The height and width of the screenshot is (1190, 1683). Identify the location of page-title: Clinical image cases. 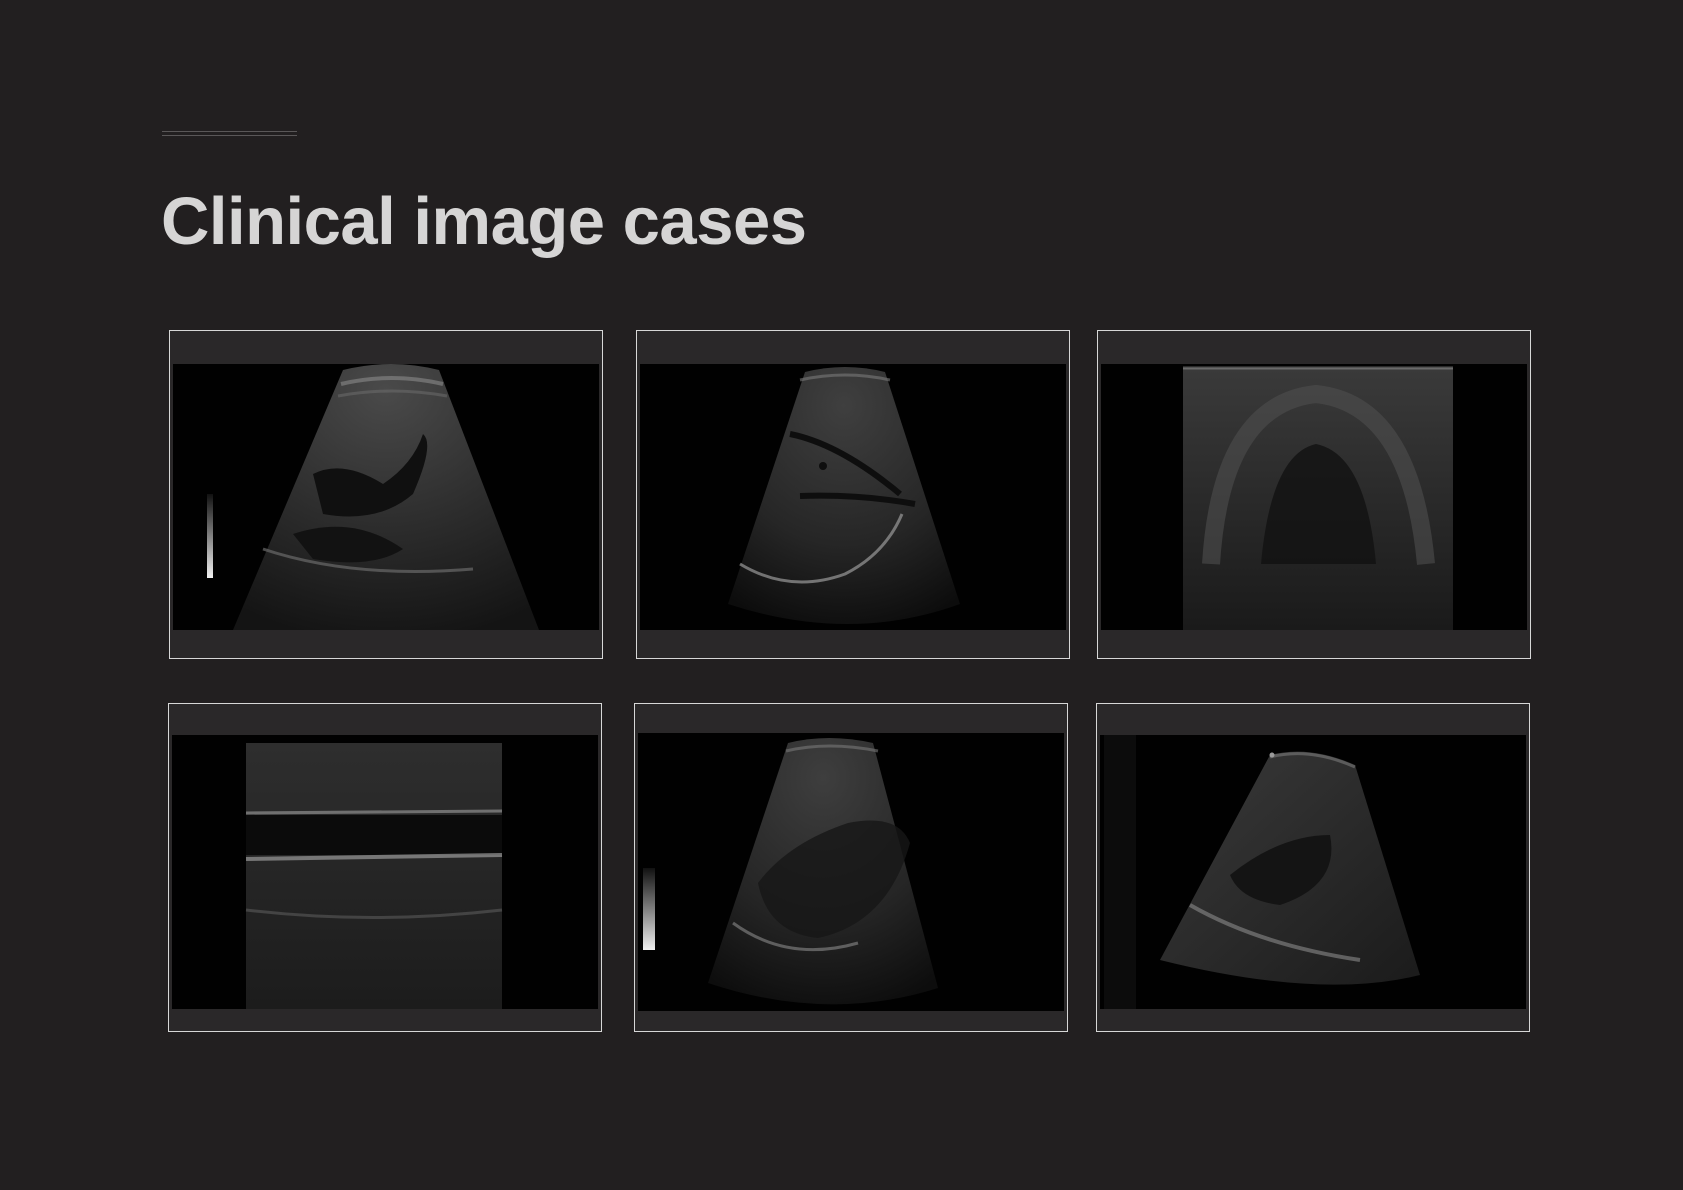
(484, 221).